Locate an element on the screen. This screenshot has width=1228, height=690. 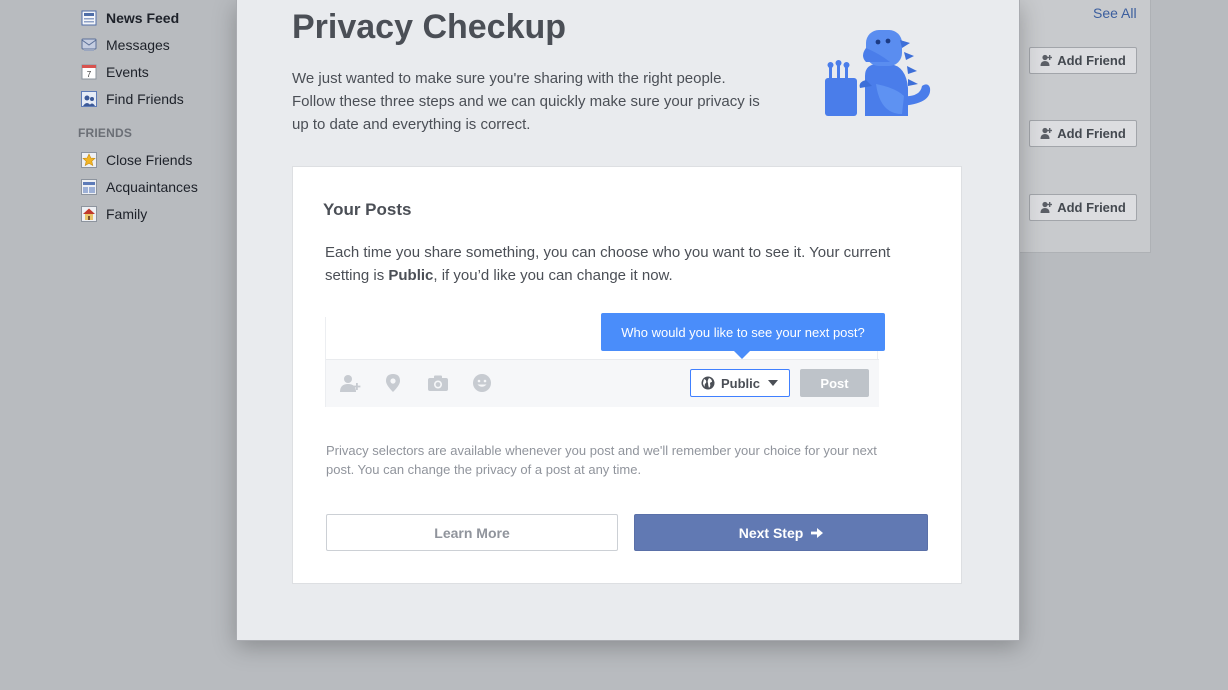
friends-heading: FRIENDS is located at coordinates (105, 133).